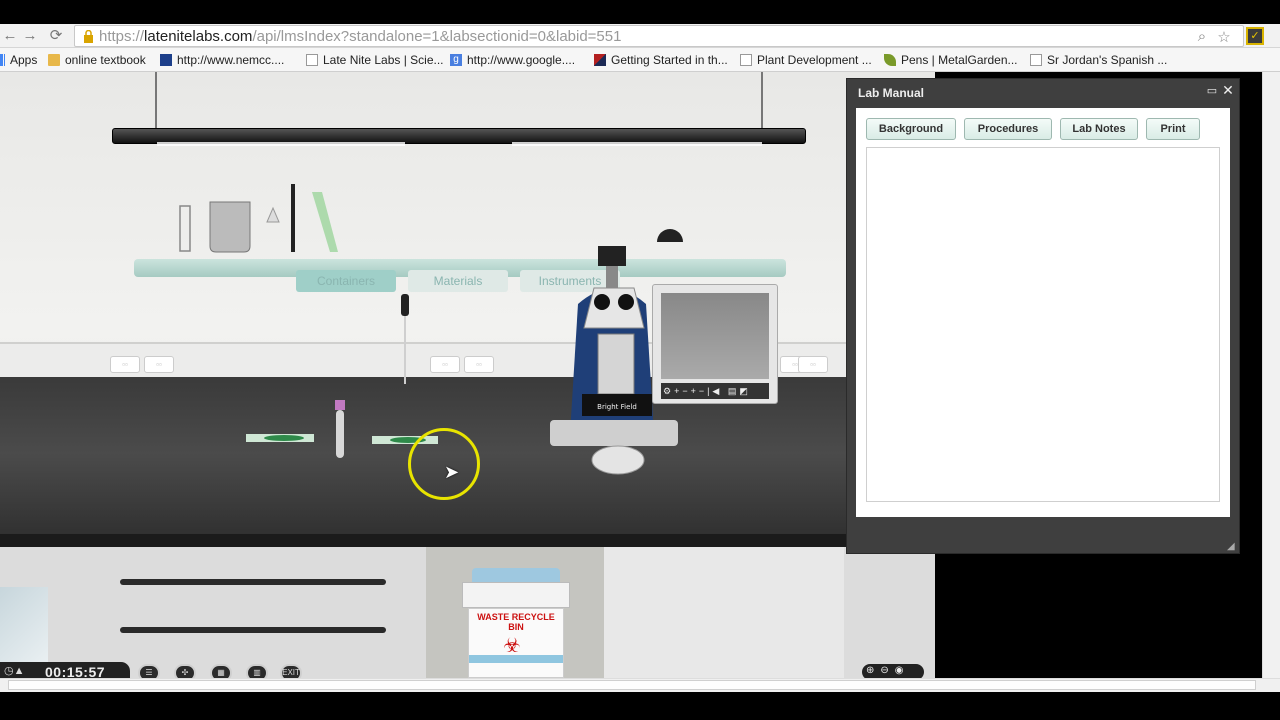 The image size is (1280, 720). I want to click on shelf-equipment, so click(258, 218).